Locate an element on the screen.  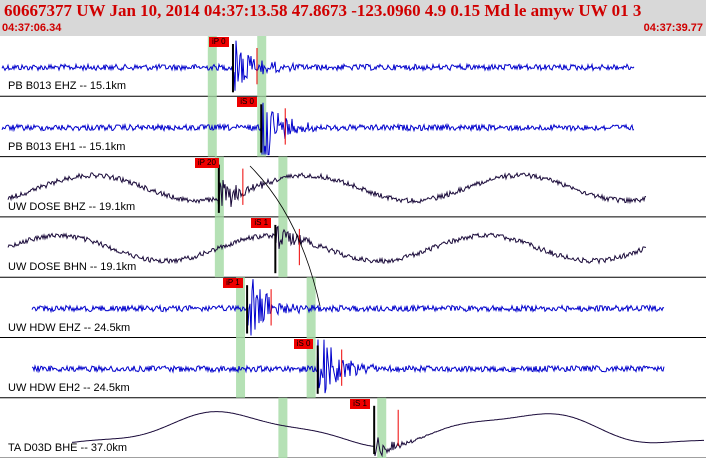
channel-label: TA D03D BHE -- 37.0km is located at coordinates (67, 448).